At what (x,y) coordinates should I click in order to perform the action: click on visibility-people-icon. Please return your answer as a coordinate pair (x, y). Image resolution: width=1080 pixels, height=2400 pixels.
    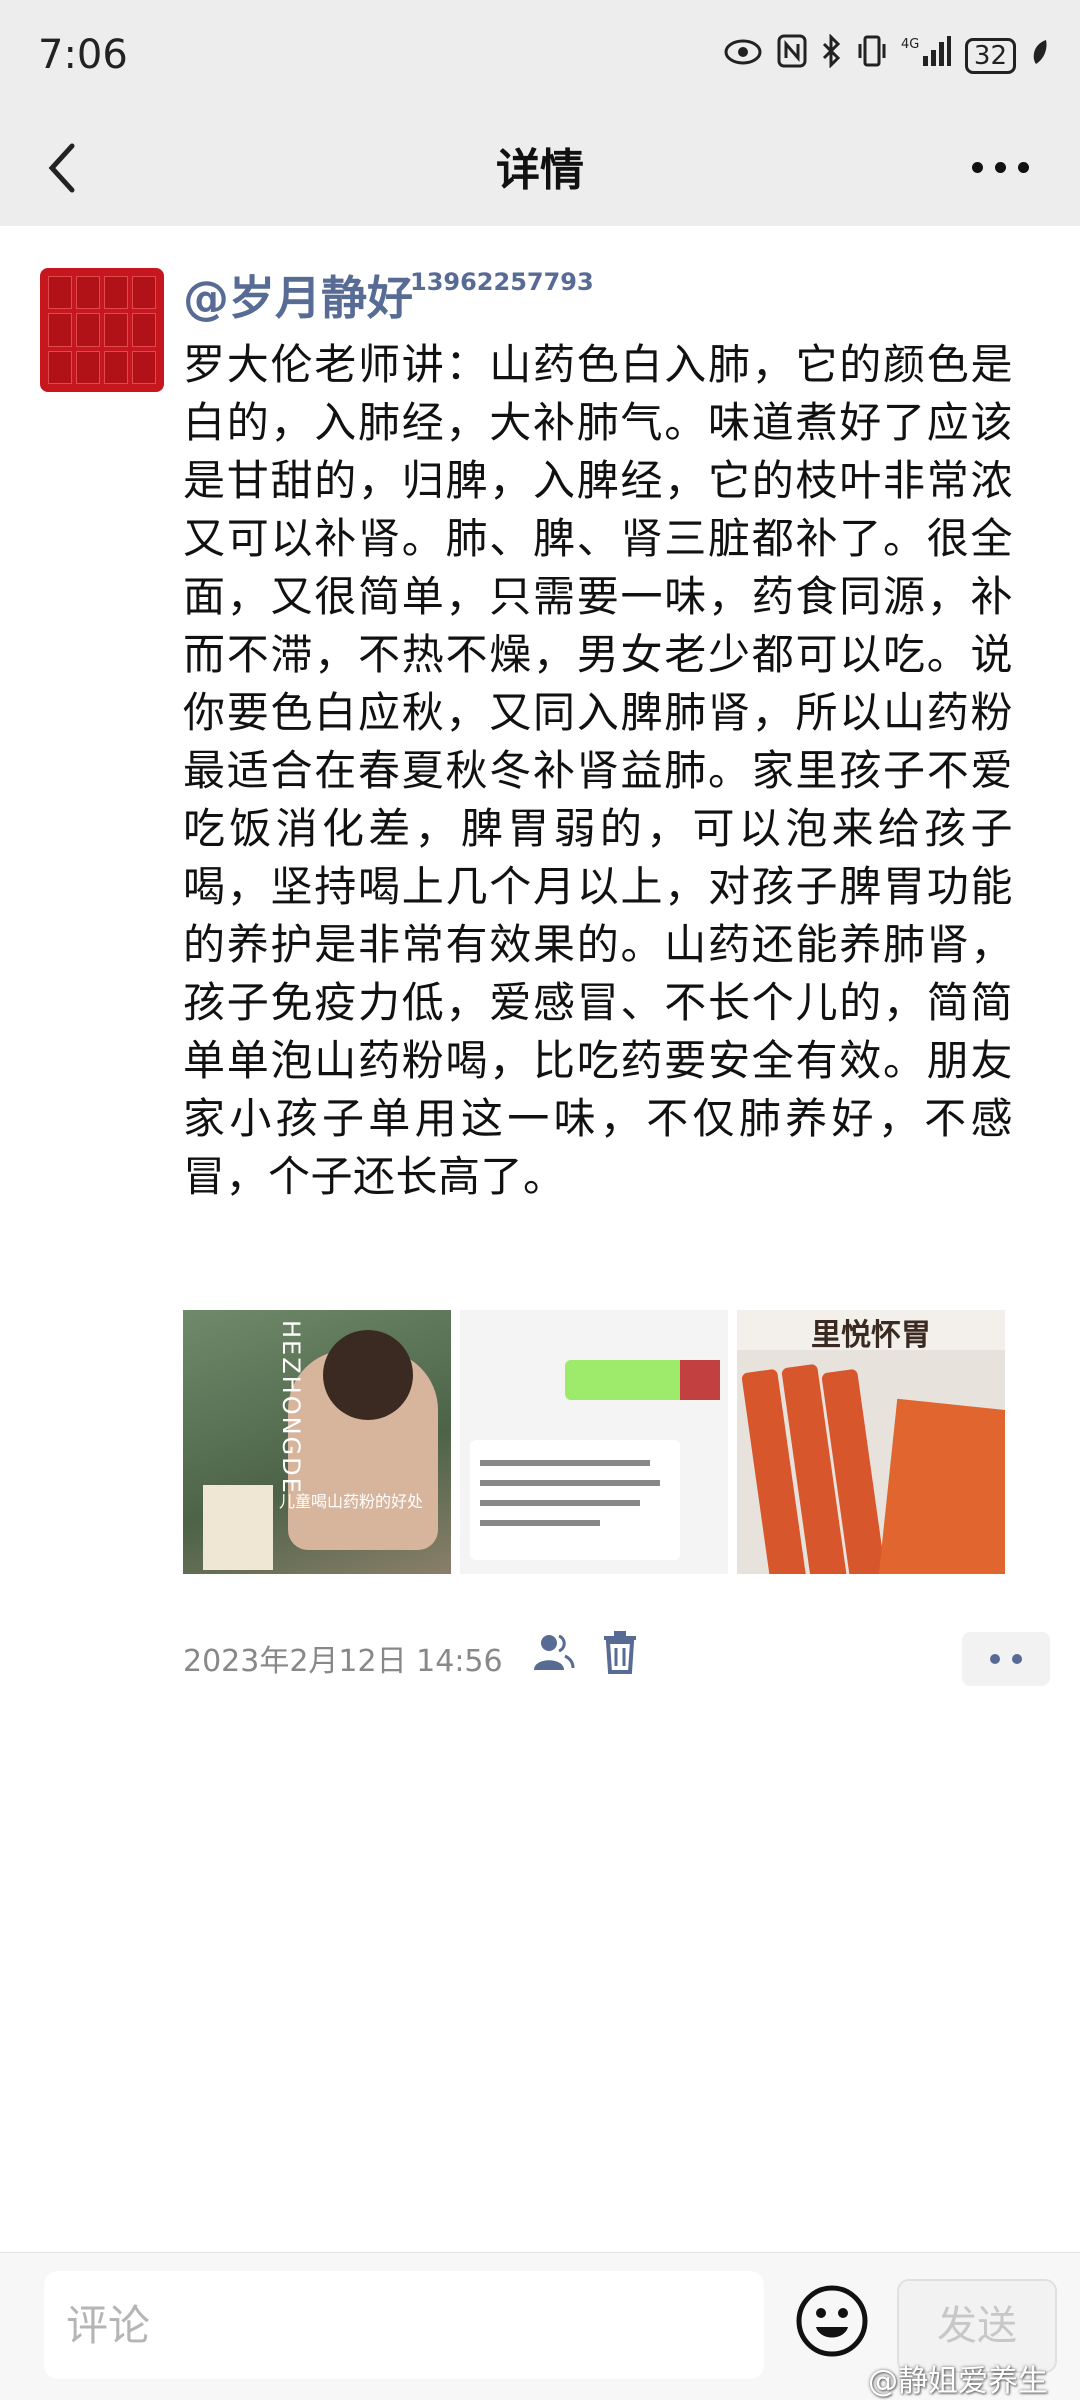
    Looking at the image, I should click on (553, 1652).